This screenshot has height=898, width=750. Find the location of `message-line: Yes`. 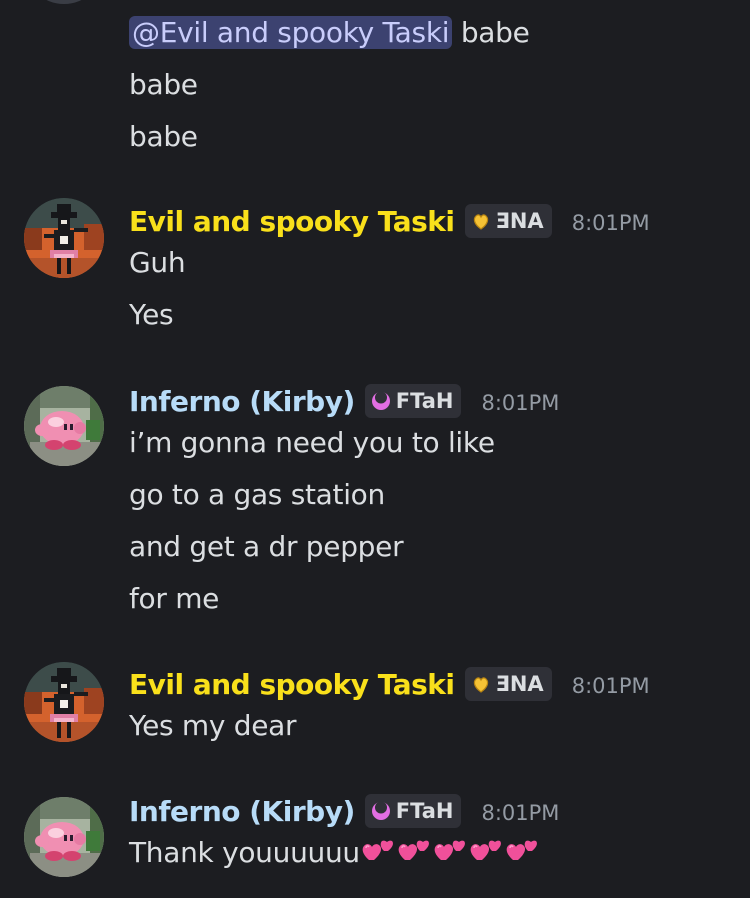

message-line: Yes is located at coordinates (151, 314).